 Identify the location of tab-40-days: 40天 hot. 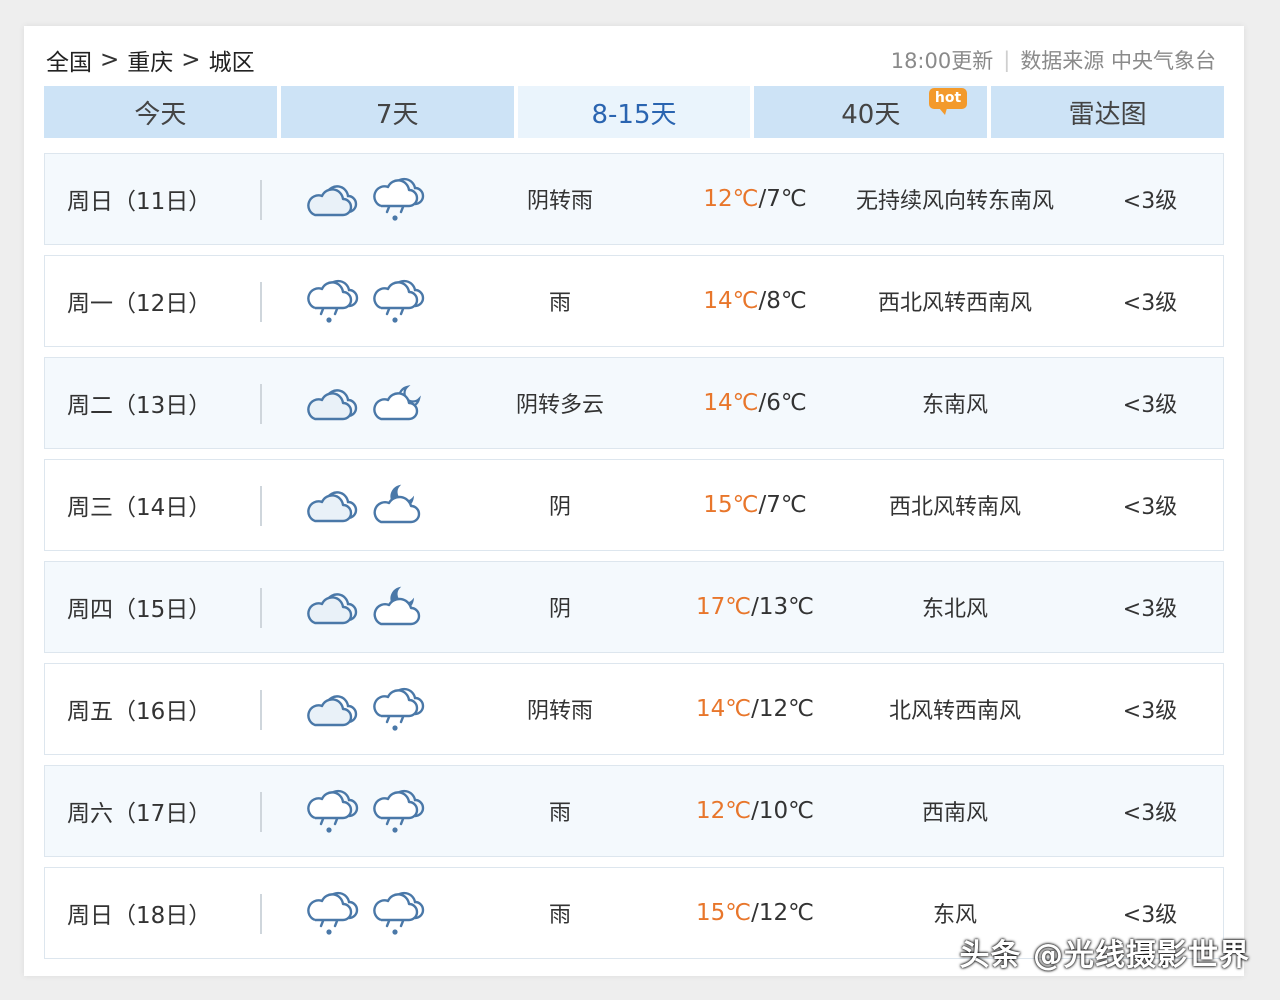
(871, 112).